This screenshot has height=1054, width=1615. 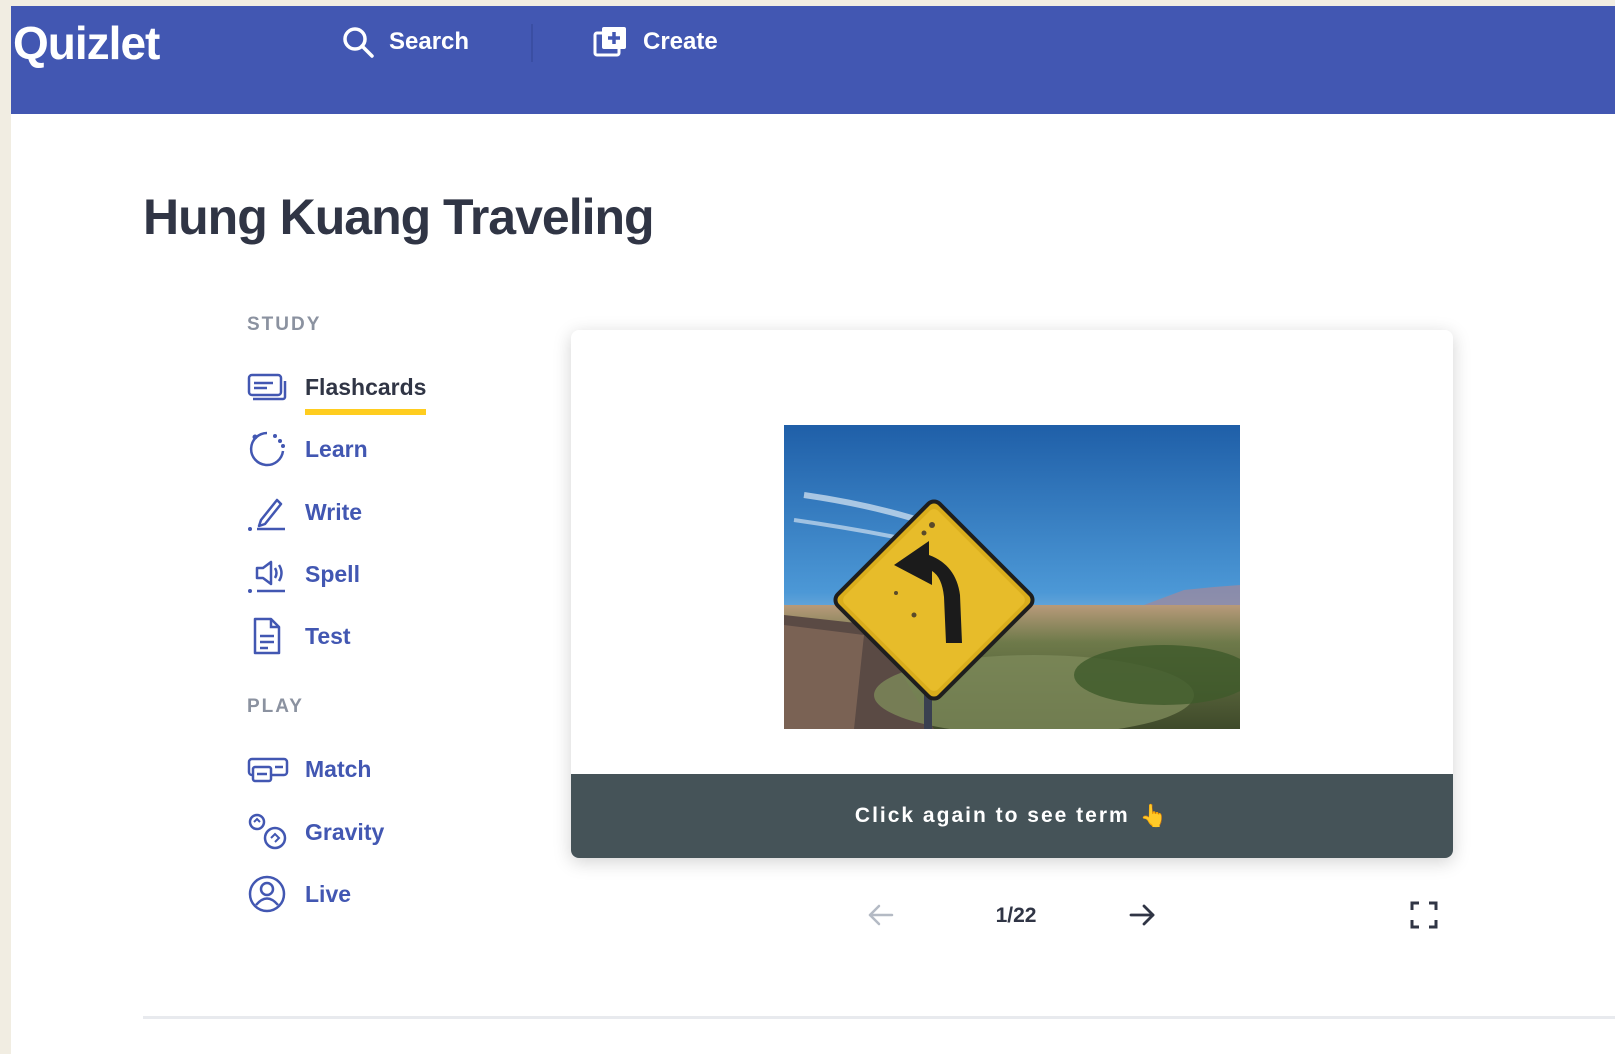 I want to click on create-label: Create, so click(x=680, y=41).